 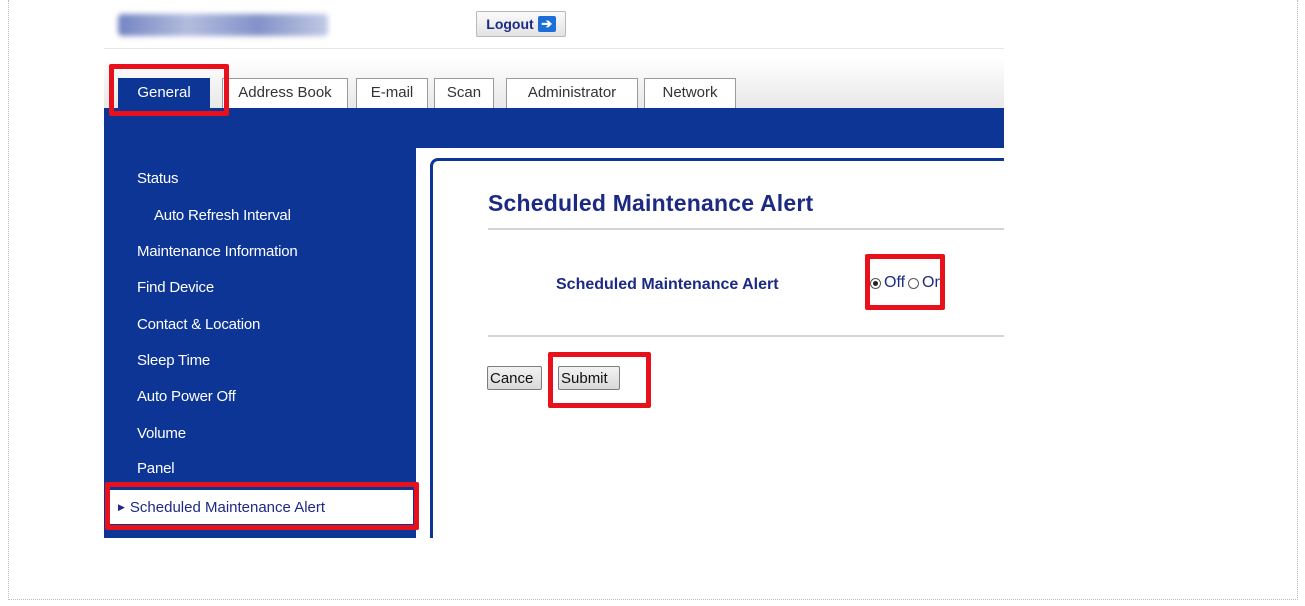 I want to click on cancel-button: Cance, so click(x=514, y=378).